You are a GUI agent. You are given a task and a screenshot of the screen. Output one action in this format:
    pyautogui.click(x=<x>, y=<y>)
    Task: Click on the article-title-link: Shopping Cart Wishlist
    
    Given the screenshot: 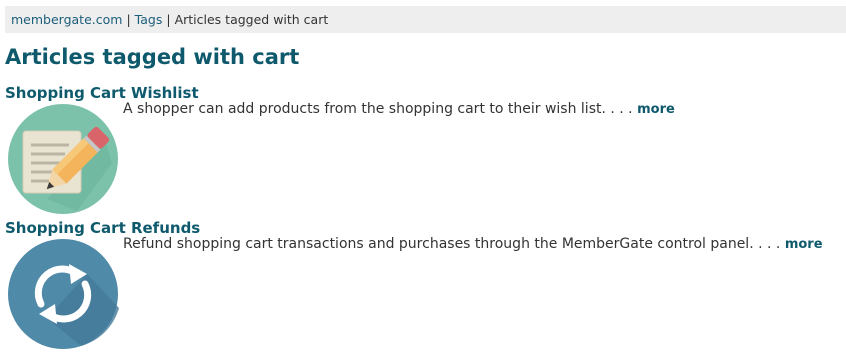 What is the action you would take?
    pyautogui.click(x=102, y=93)
    